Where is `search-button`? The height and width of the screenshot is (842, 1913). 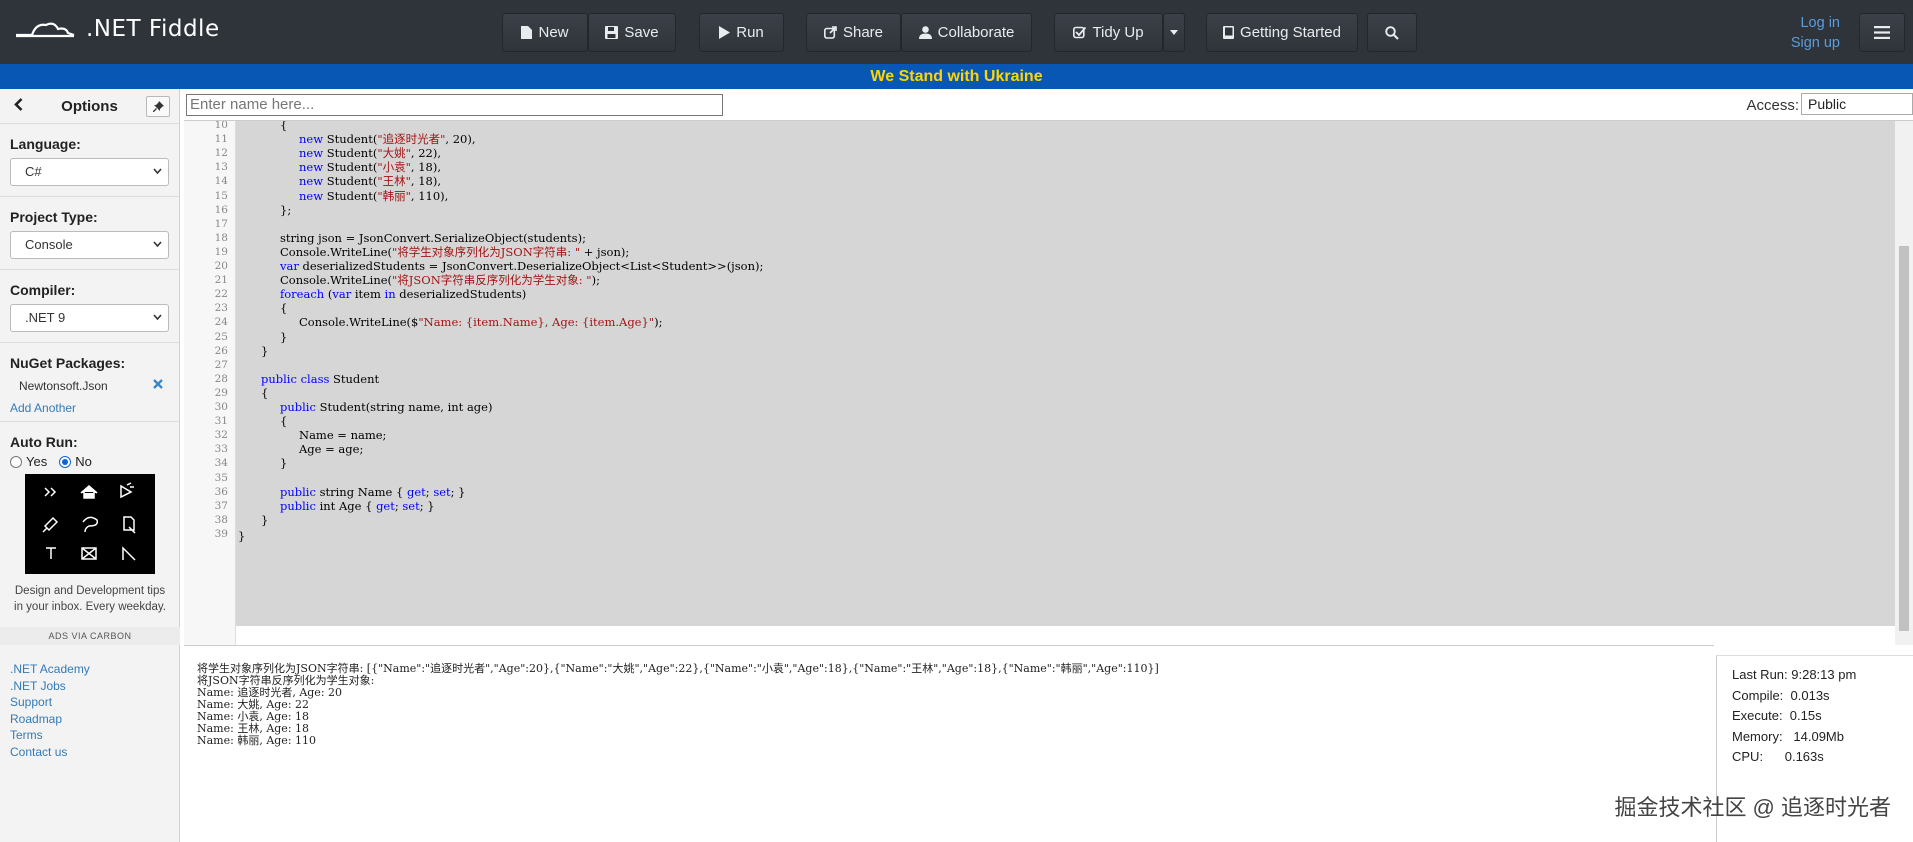 search-button is located at coordinates (1392, 32).